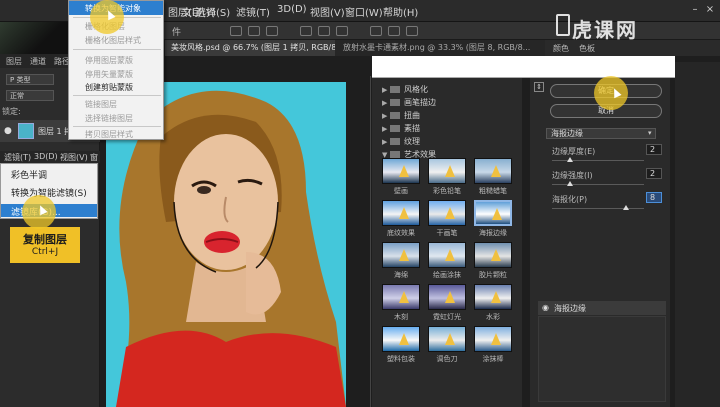  I want to click on menu-item-select-linked: 选择链接图层, so click(109, 118).